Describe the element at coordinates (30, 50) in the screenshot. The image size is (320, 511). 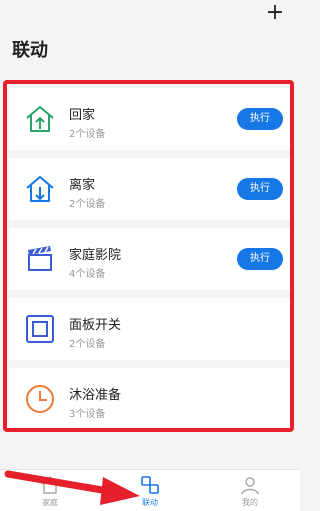
I see `page-title: 联动` at that location.